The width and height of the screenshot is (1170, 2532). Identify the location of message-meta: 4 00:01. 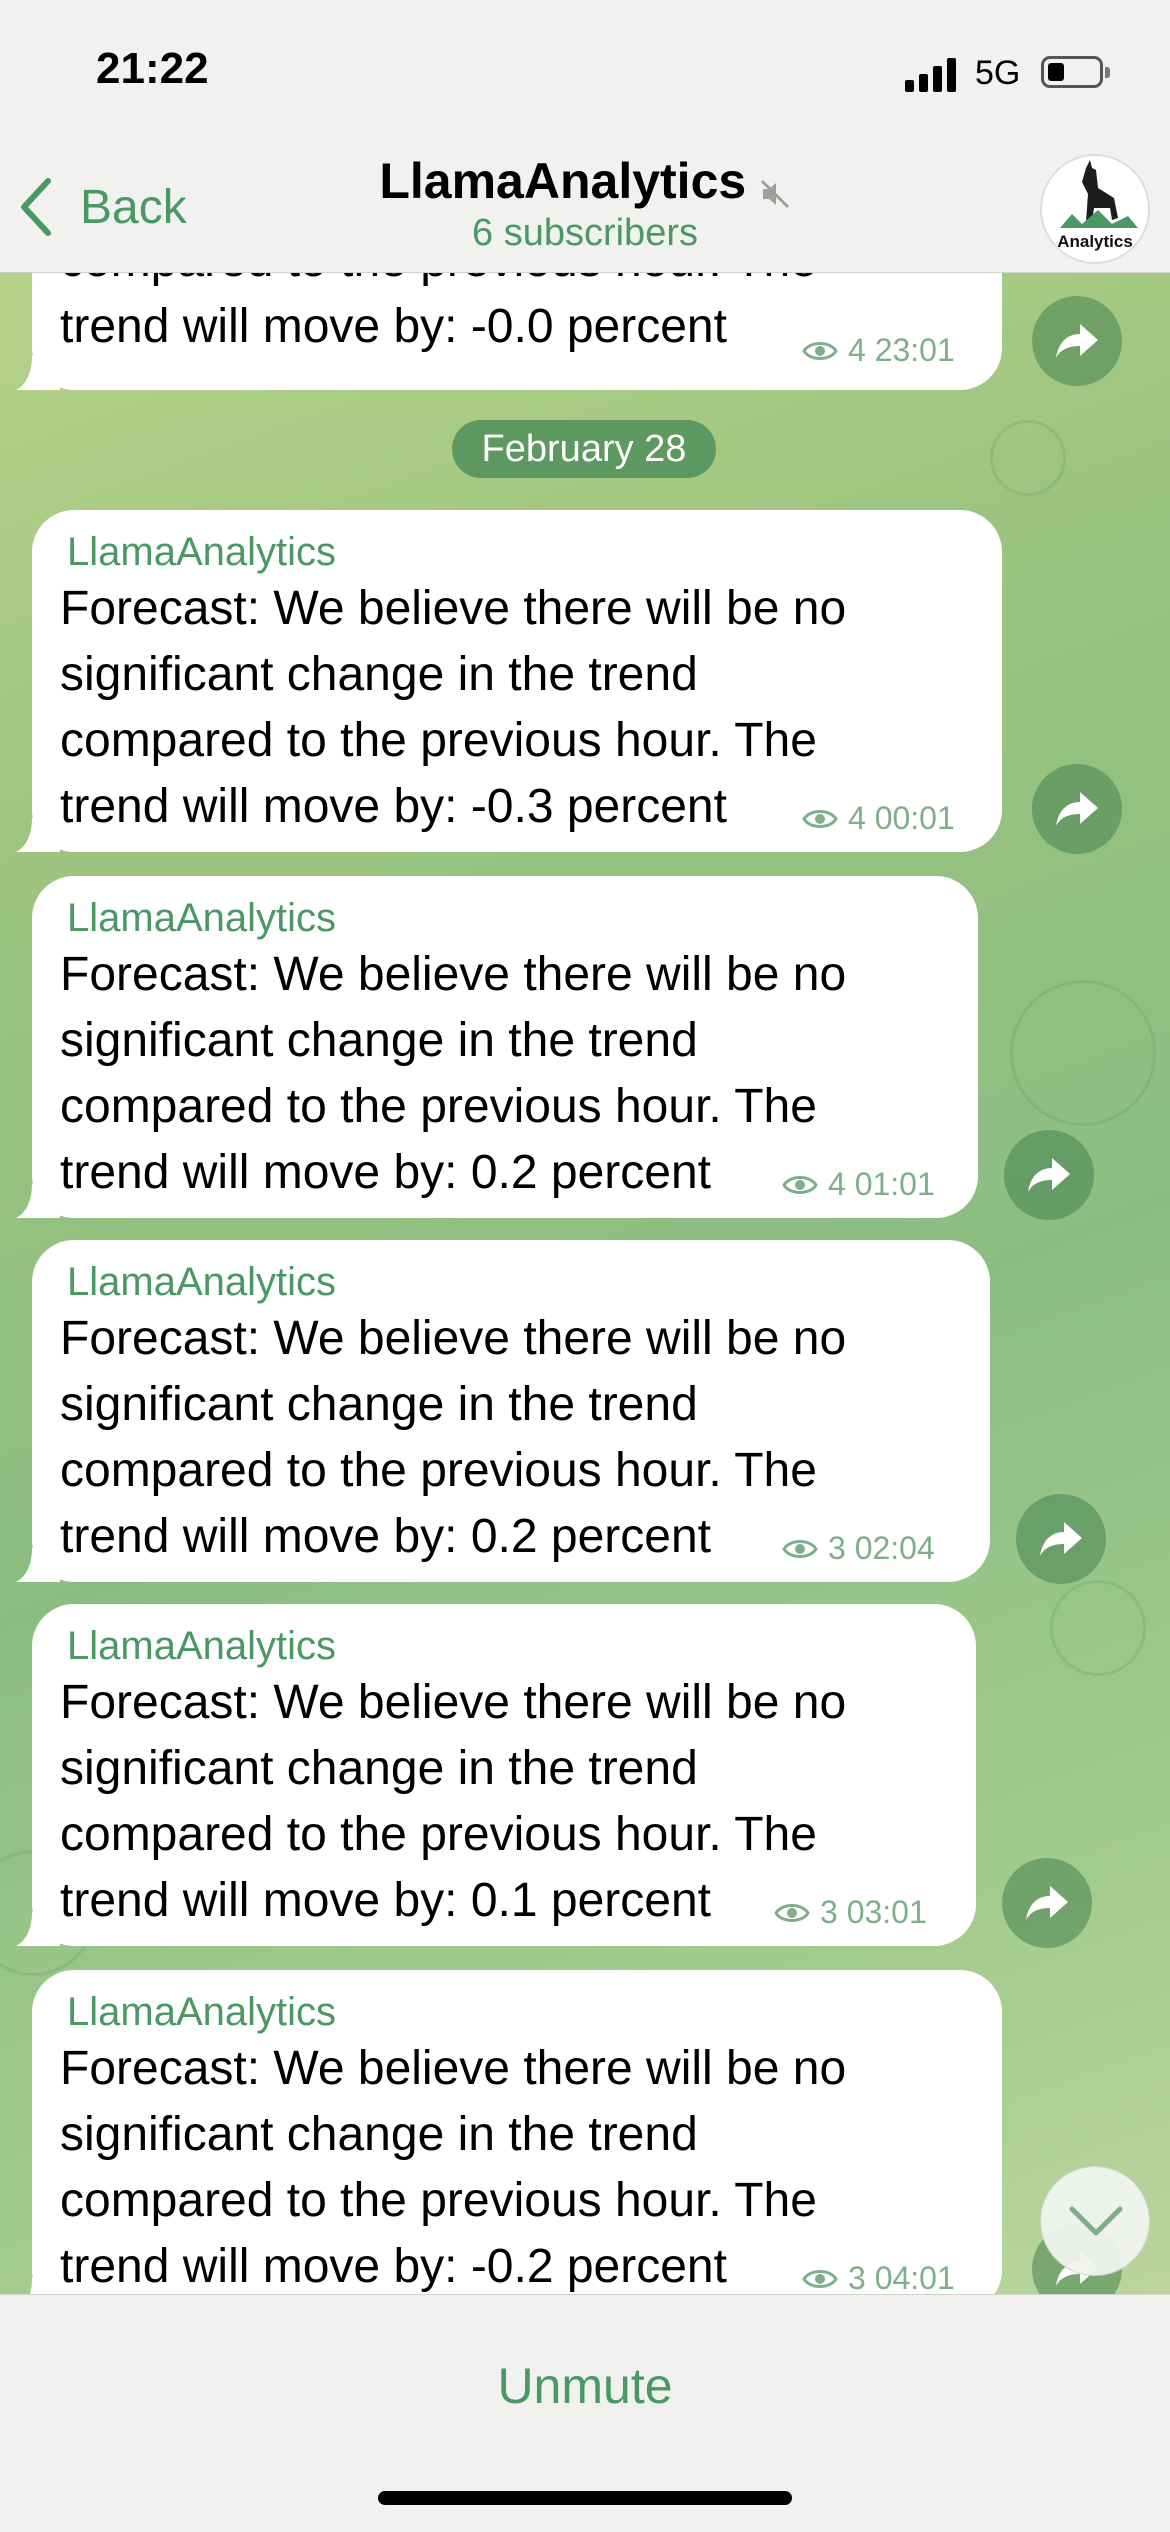
(878, 818).